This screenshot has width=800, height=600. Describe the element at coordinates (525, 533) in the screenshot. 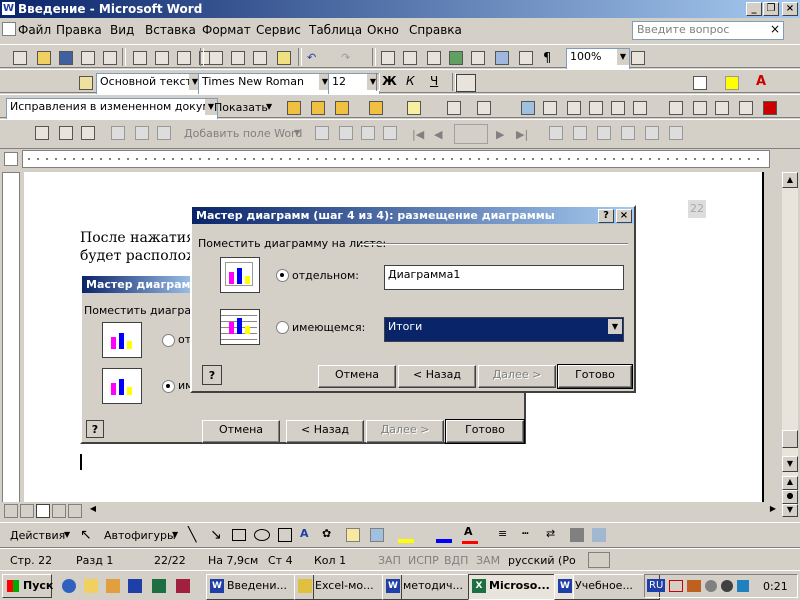

I see `dash-style-icon: ┅` at that location.